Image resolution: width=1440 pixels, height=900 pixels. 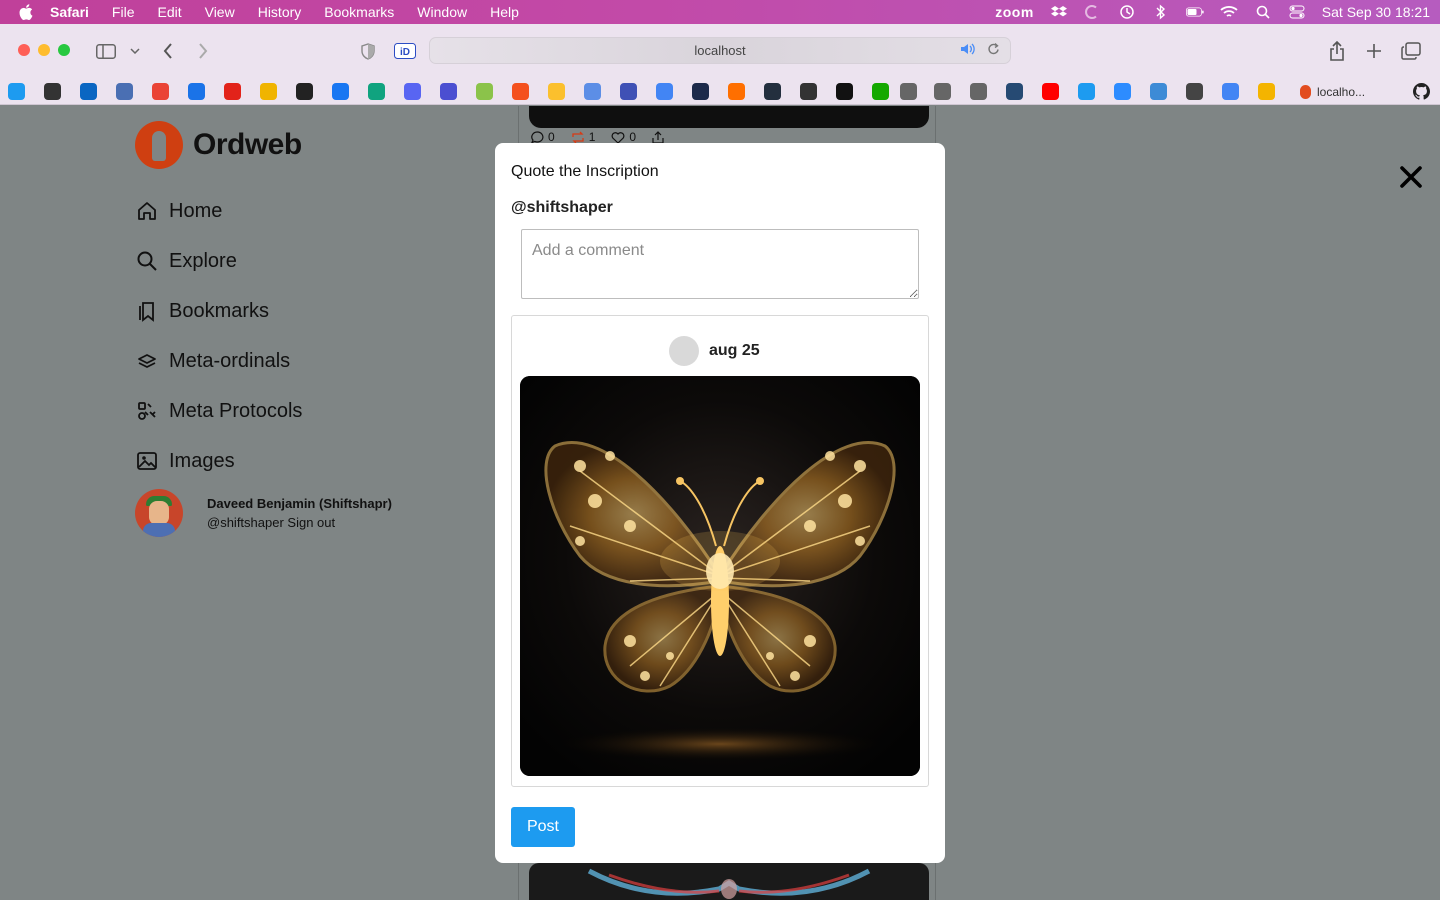 I want to click on bookmark-spiral-icon, so click(x=808, y=91).